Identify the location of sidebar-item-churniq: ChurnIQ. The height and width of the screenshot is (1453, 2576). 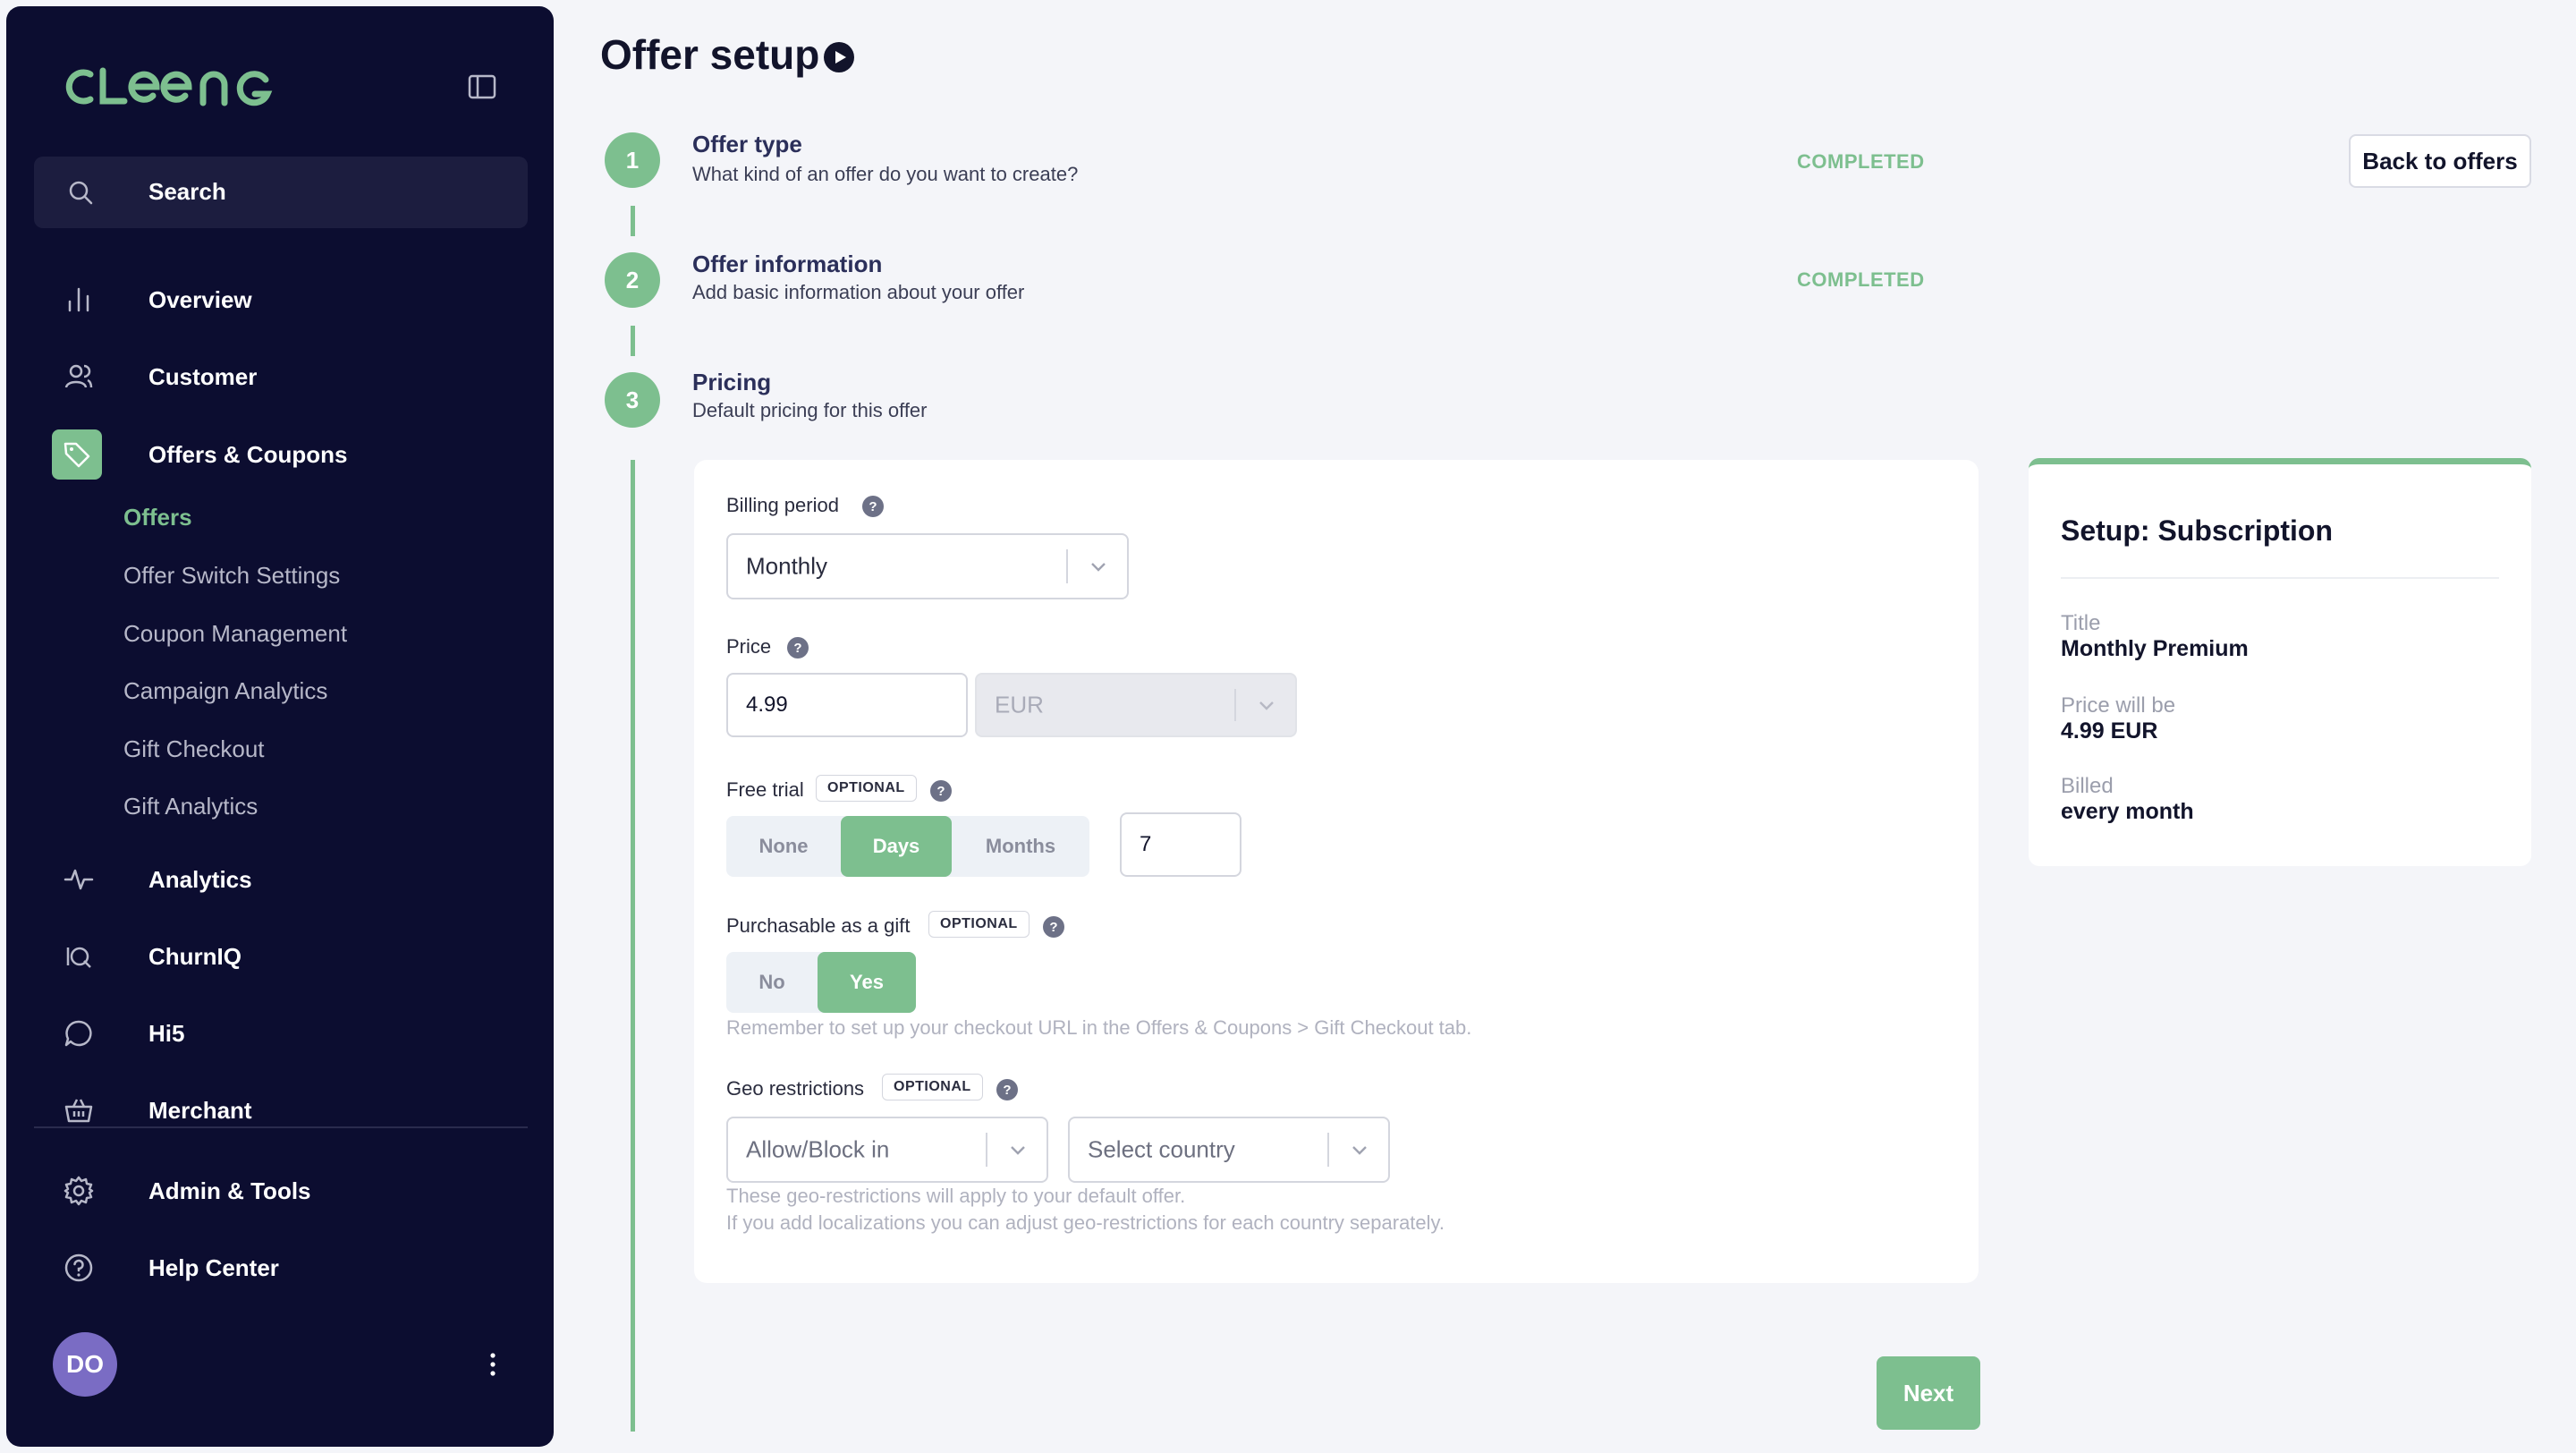
(281, 956).